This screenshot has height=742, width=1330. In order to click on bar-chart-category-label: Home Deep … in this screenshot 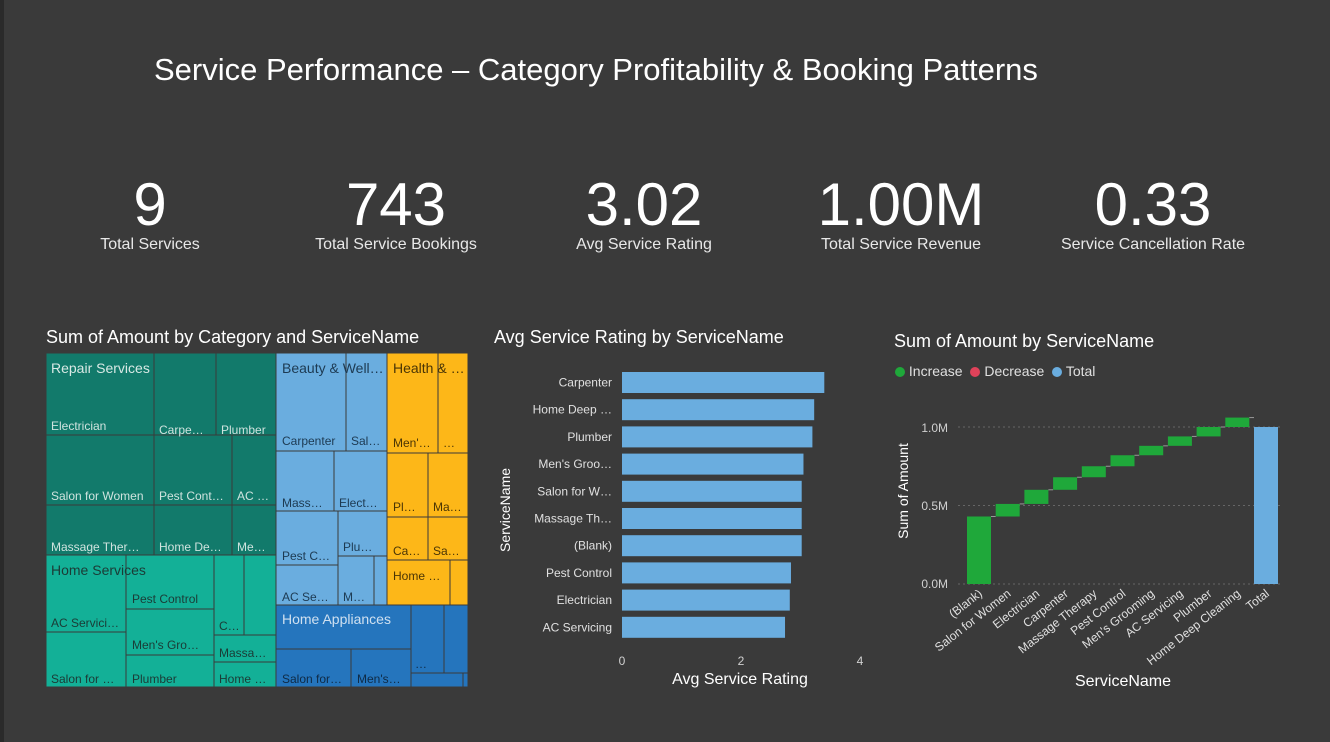, I will do `click(572, 410)`.